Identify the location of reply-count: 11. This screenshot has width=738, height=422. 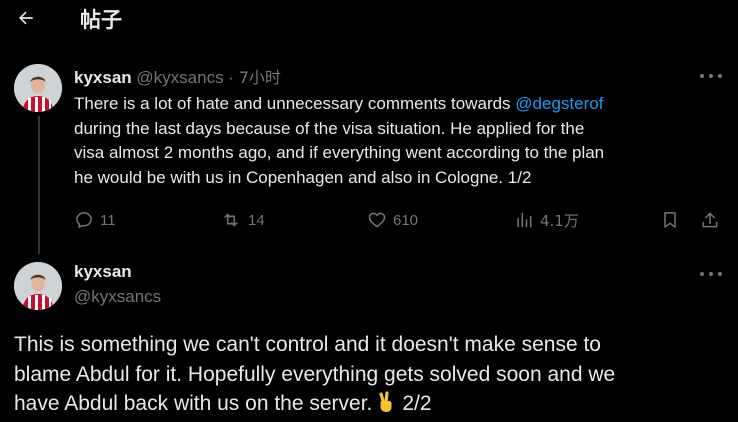
(108, 220).